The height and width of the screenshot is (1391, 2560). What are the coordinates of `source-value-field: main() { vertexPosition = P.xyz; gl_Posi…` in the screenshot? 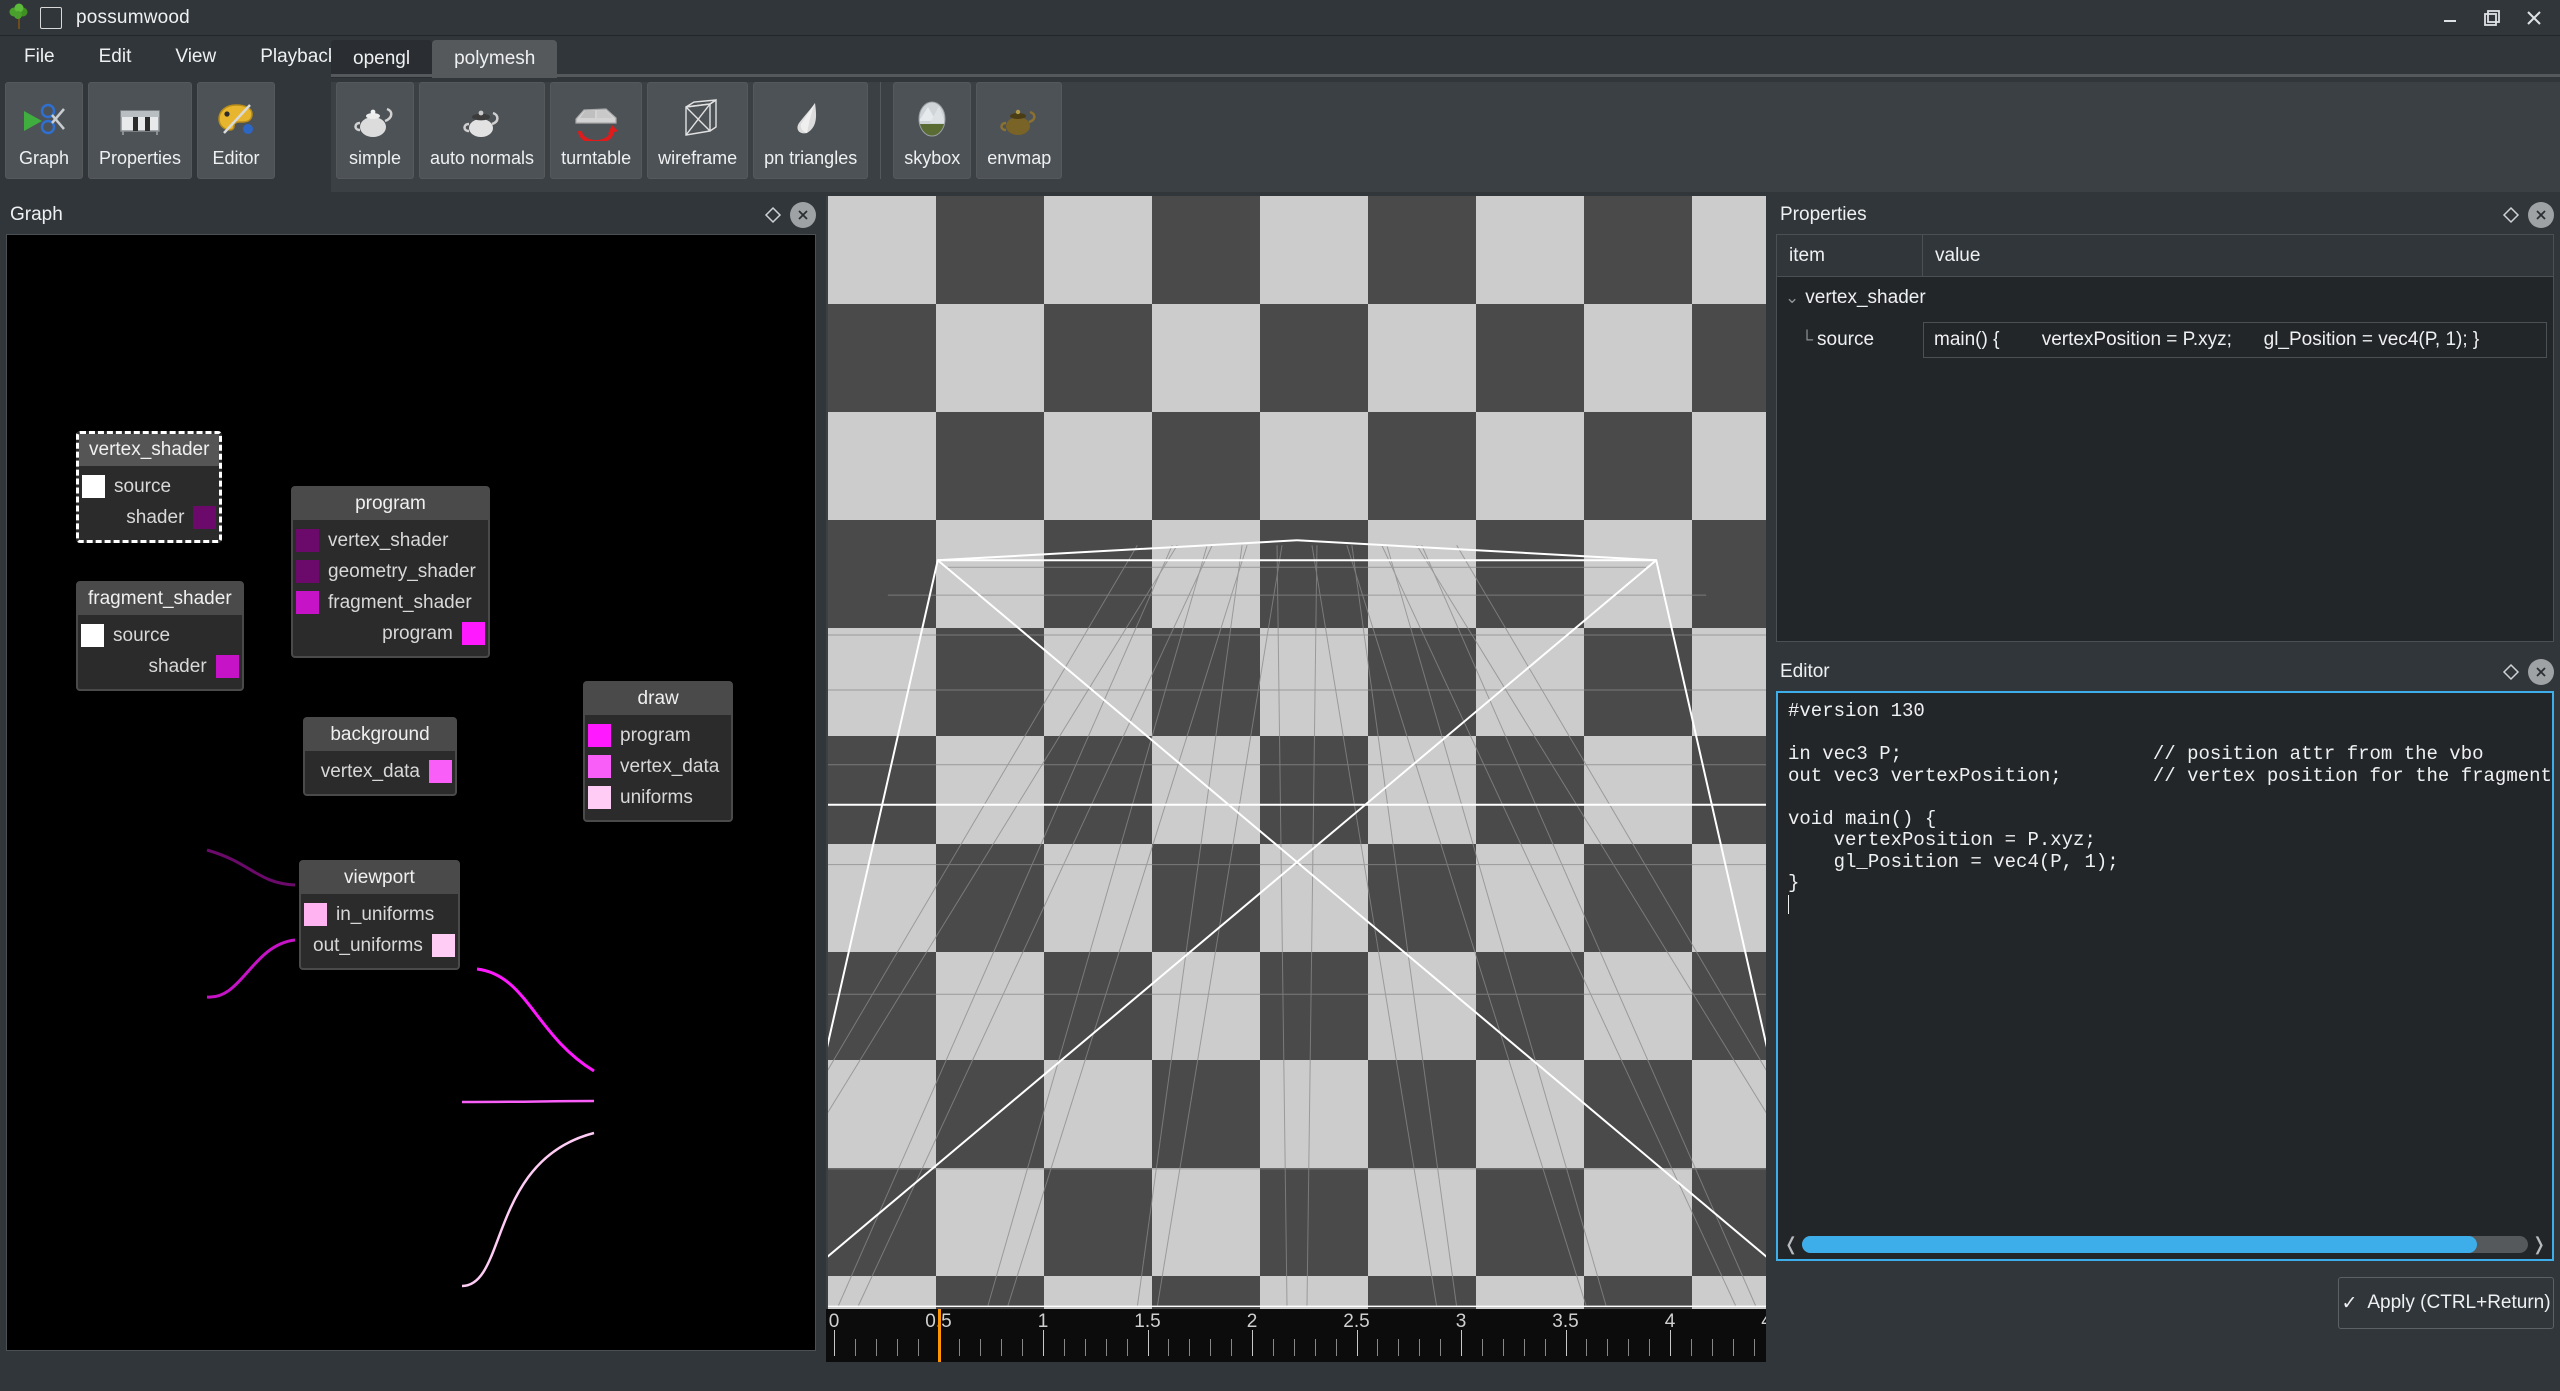 It's located at (2235, 340).